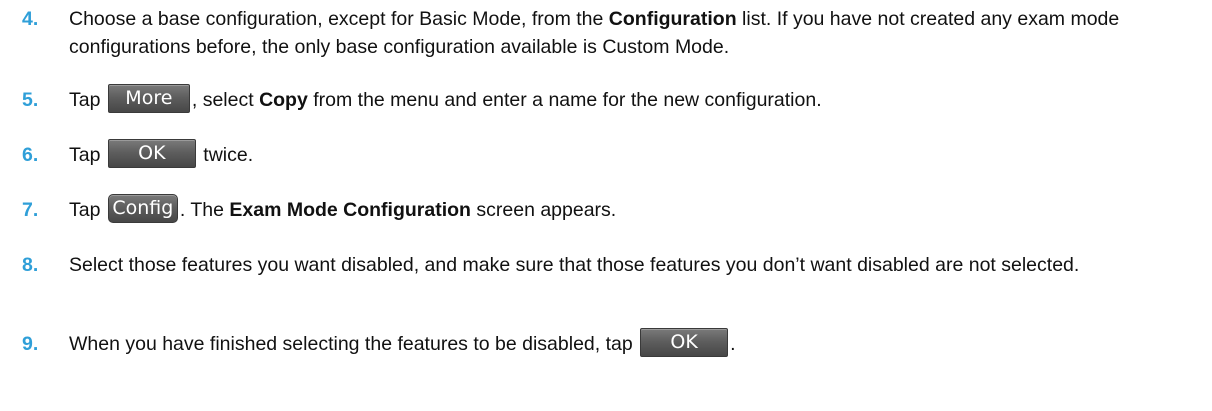 This screenshot has width=1212, height=411. I want to click on step-number: 8., so click(30, 265).